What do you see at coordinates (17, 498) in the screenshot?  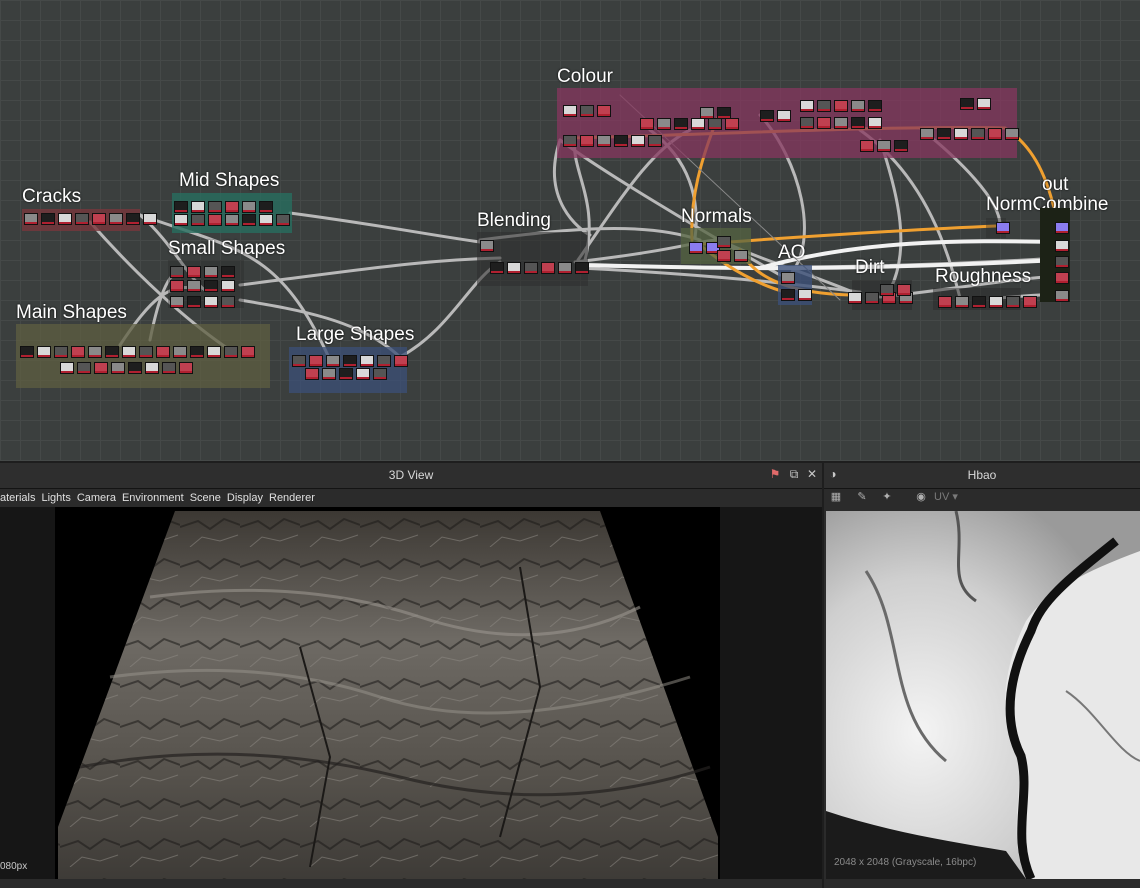 I see `menu-materials: aterials` at bounding box center [17, 498].